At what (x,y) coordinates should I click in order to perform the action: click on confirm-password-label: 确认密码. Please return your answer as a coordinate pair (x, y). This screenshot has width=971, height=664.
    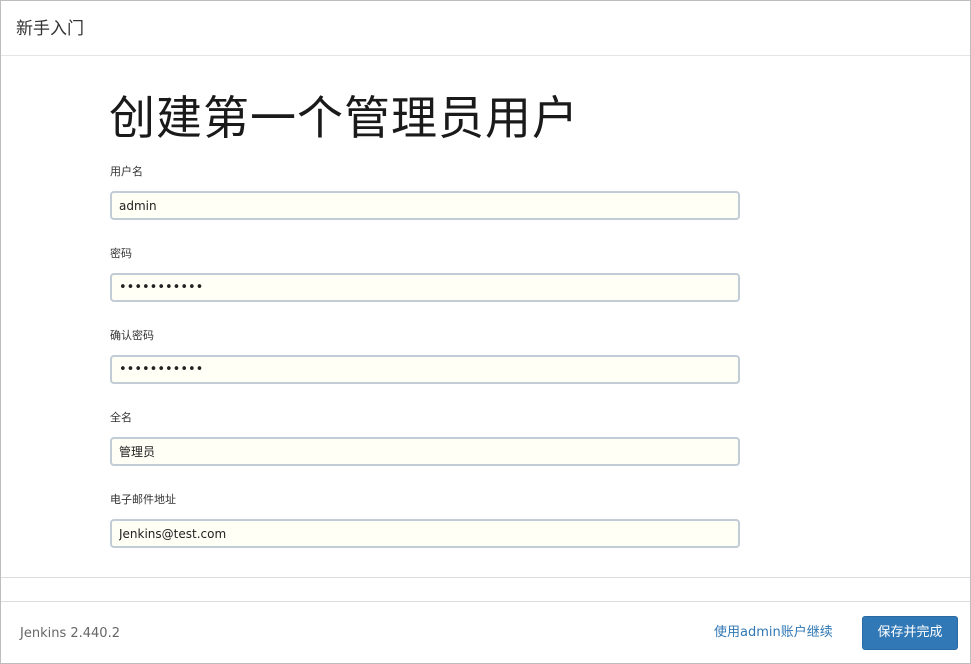
    Looking at the image, I should click on (132, 335).